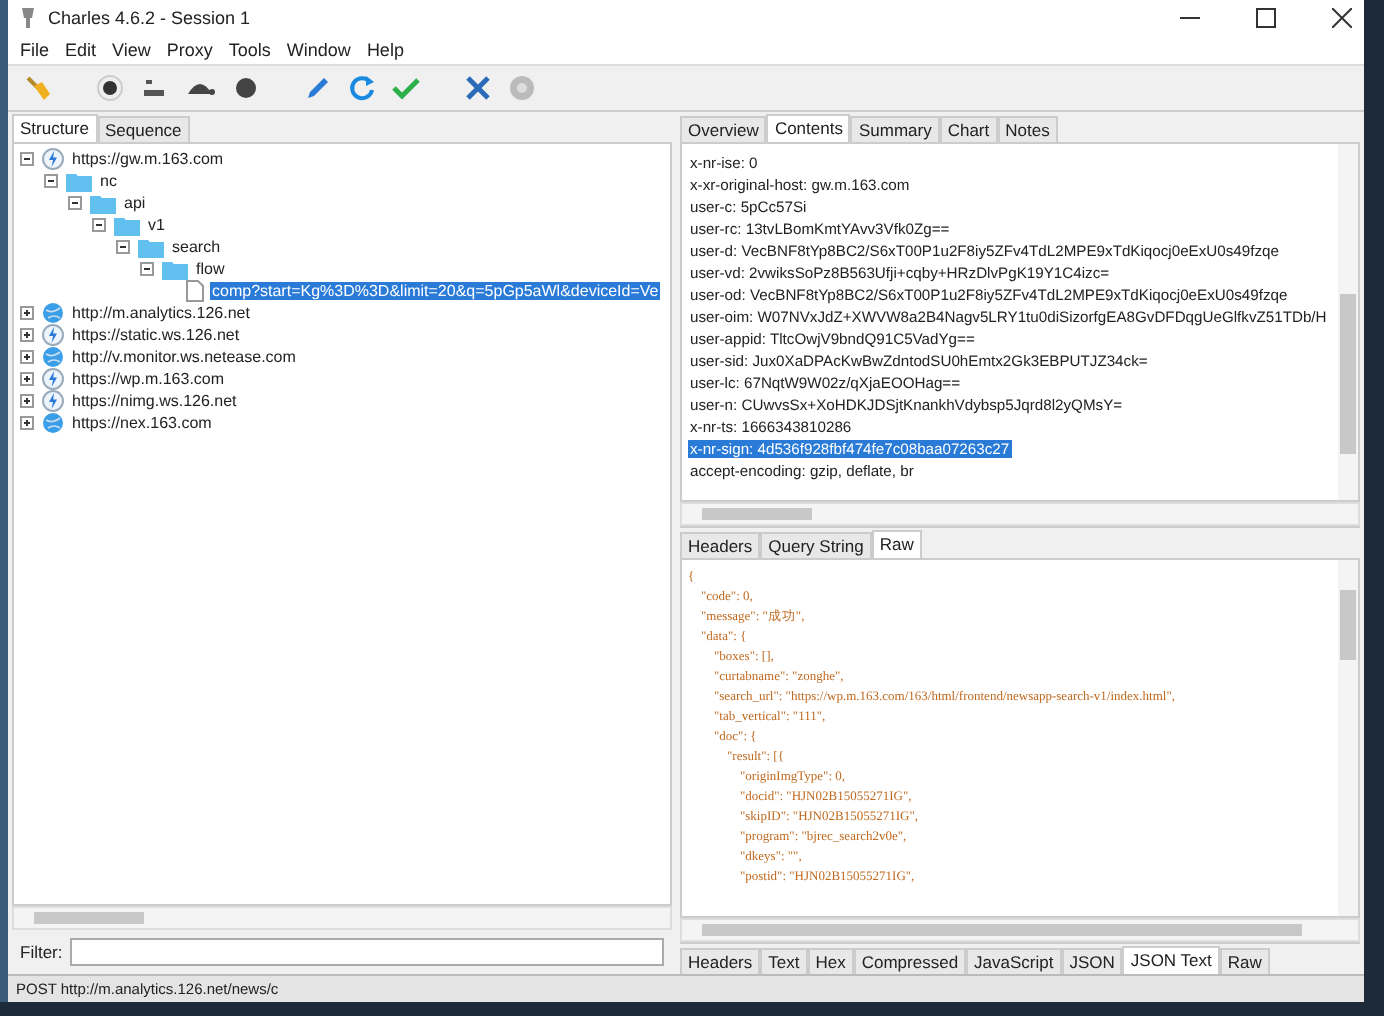 This screenshot has height=1016, width=1384. I want to click on tab: Structure, so click(54, 128).